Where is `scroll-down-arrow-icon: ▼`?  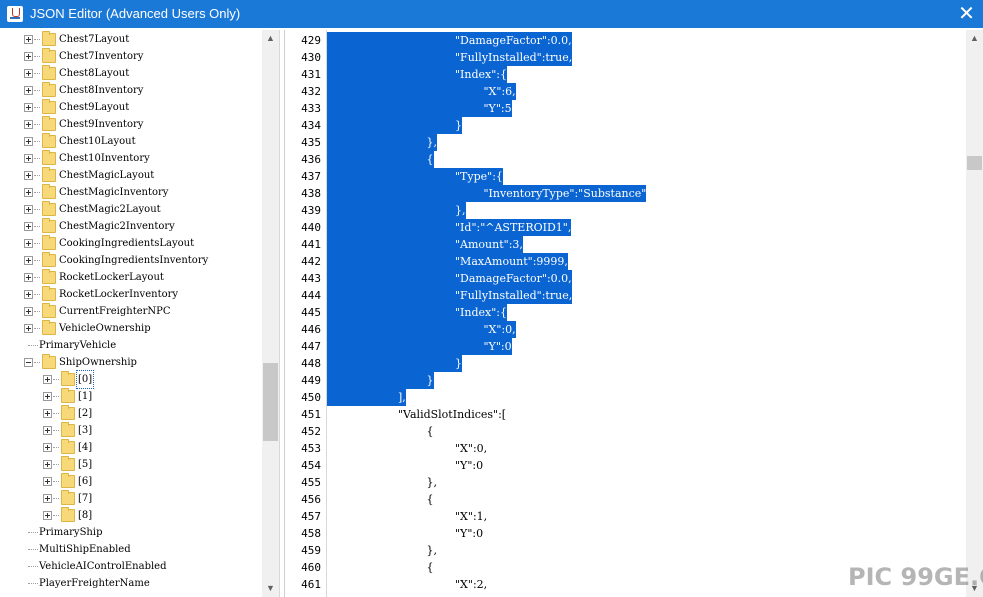
scroll-down-arrow-icon: ▼ is located at coordinates (270, 588).